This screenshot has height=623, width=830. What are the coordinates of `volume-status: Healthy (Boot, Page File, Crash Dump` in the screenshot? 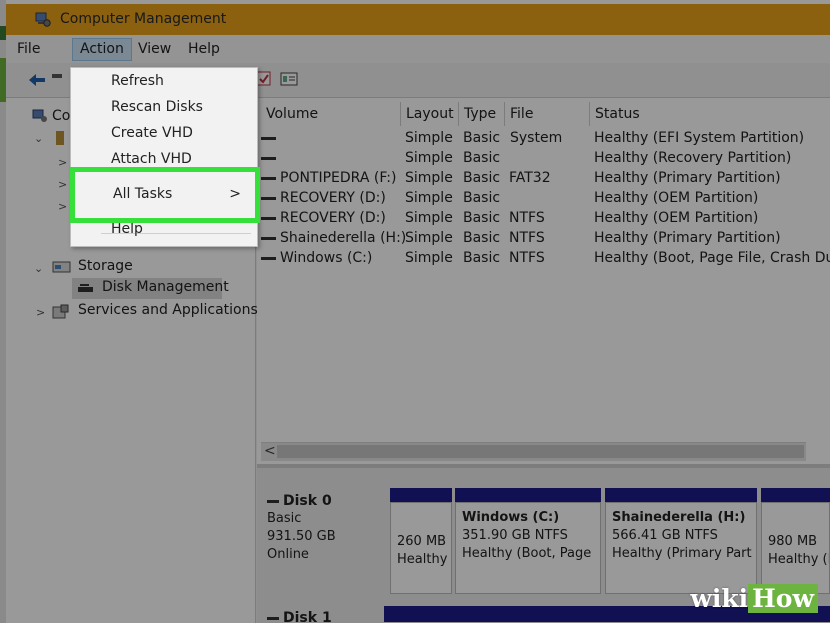 It's located at (712, 258).